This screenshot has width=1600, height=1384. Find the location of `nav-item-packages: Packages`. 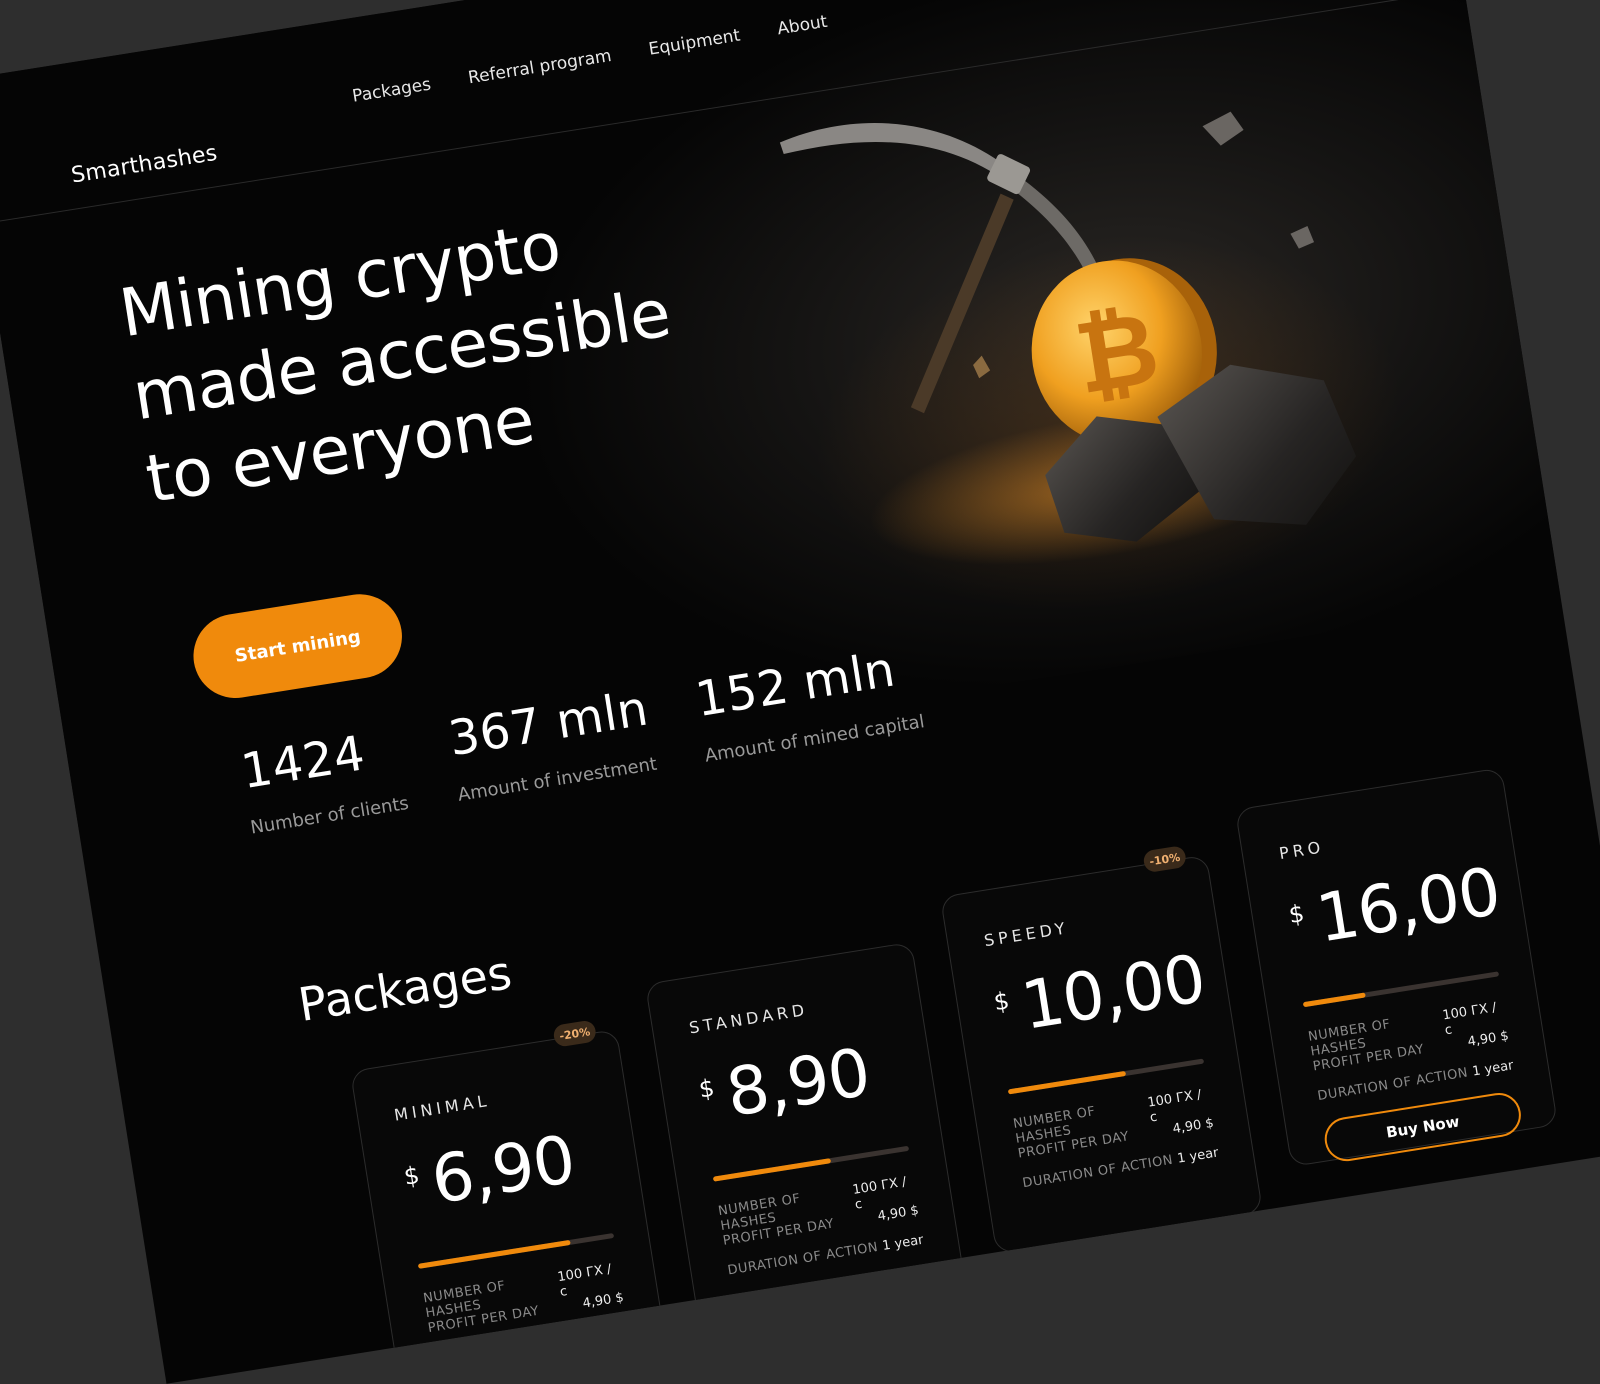

nav-item-packages: Packages is located at coordinates (391, 91).